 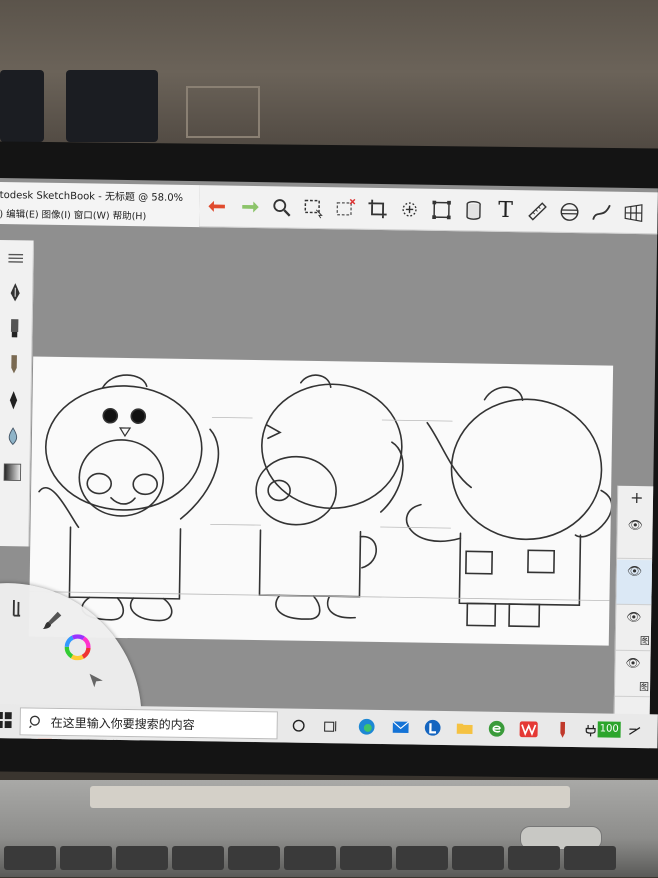 I want to click on transform-button, so click(x=441, y=209).